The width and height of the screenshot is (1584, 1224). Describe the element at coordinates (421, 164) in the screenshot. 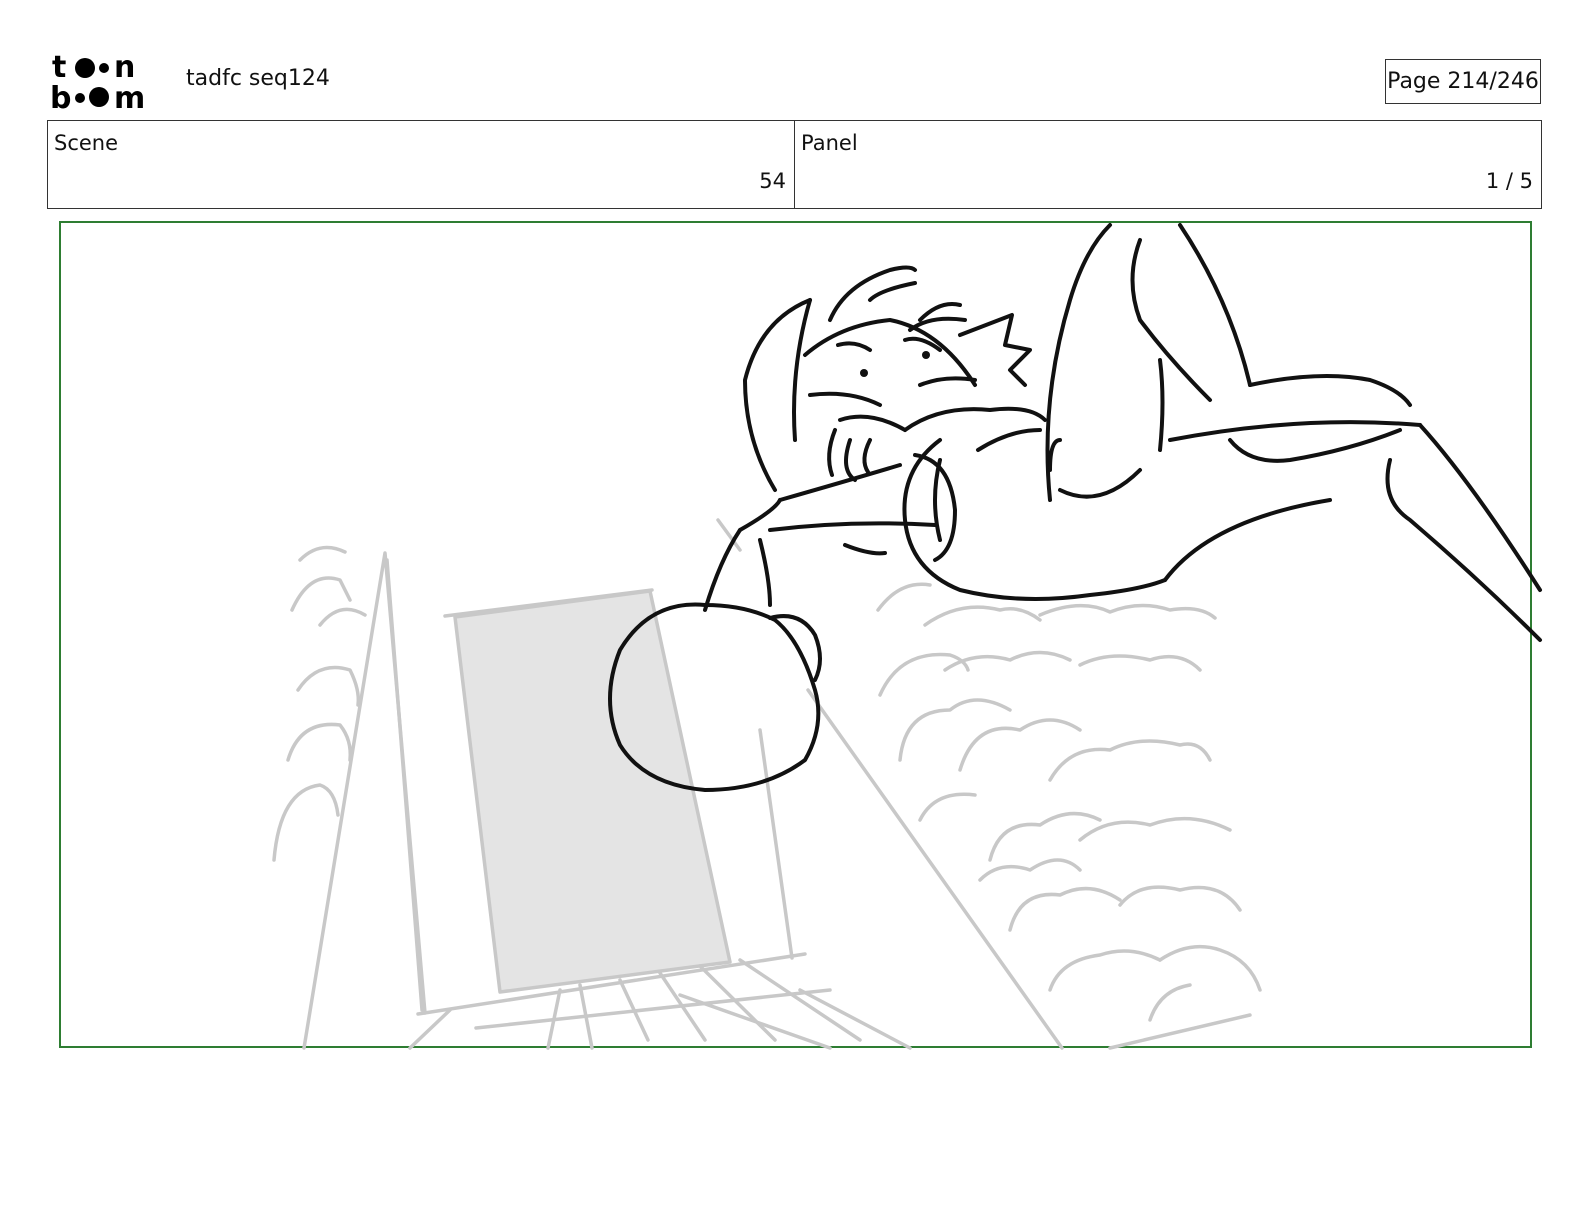

I see `scene-cell: Scene 54` at that location.